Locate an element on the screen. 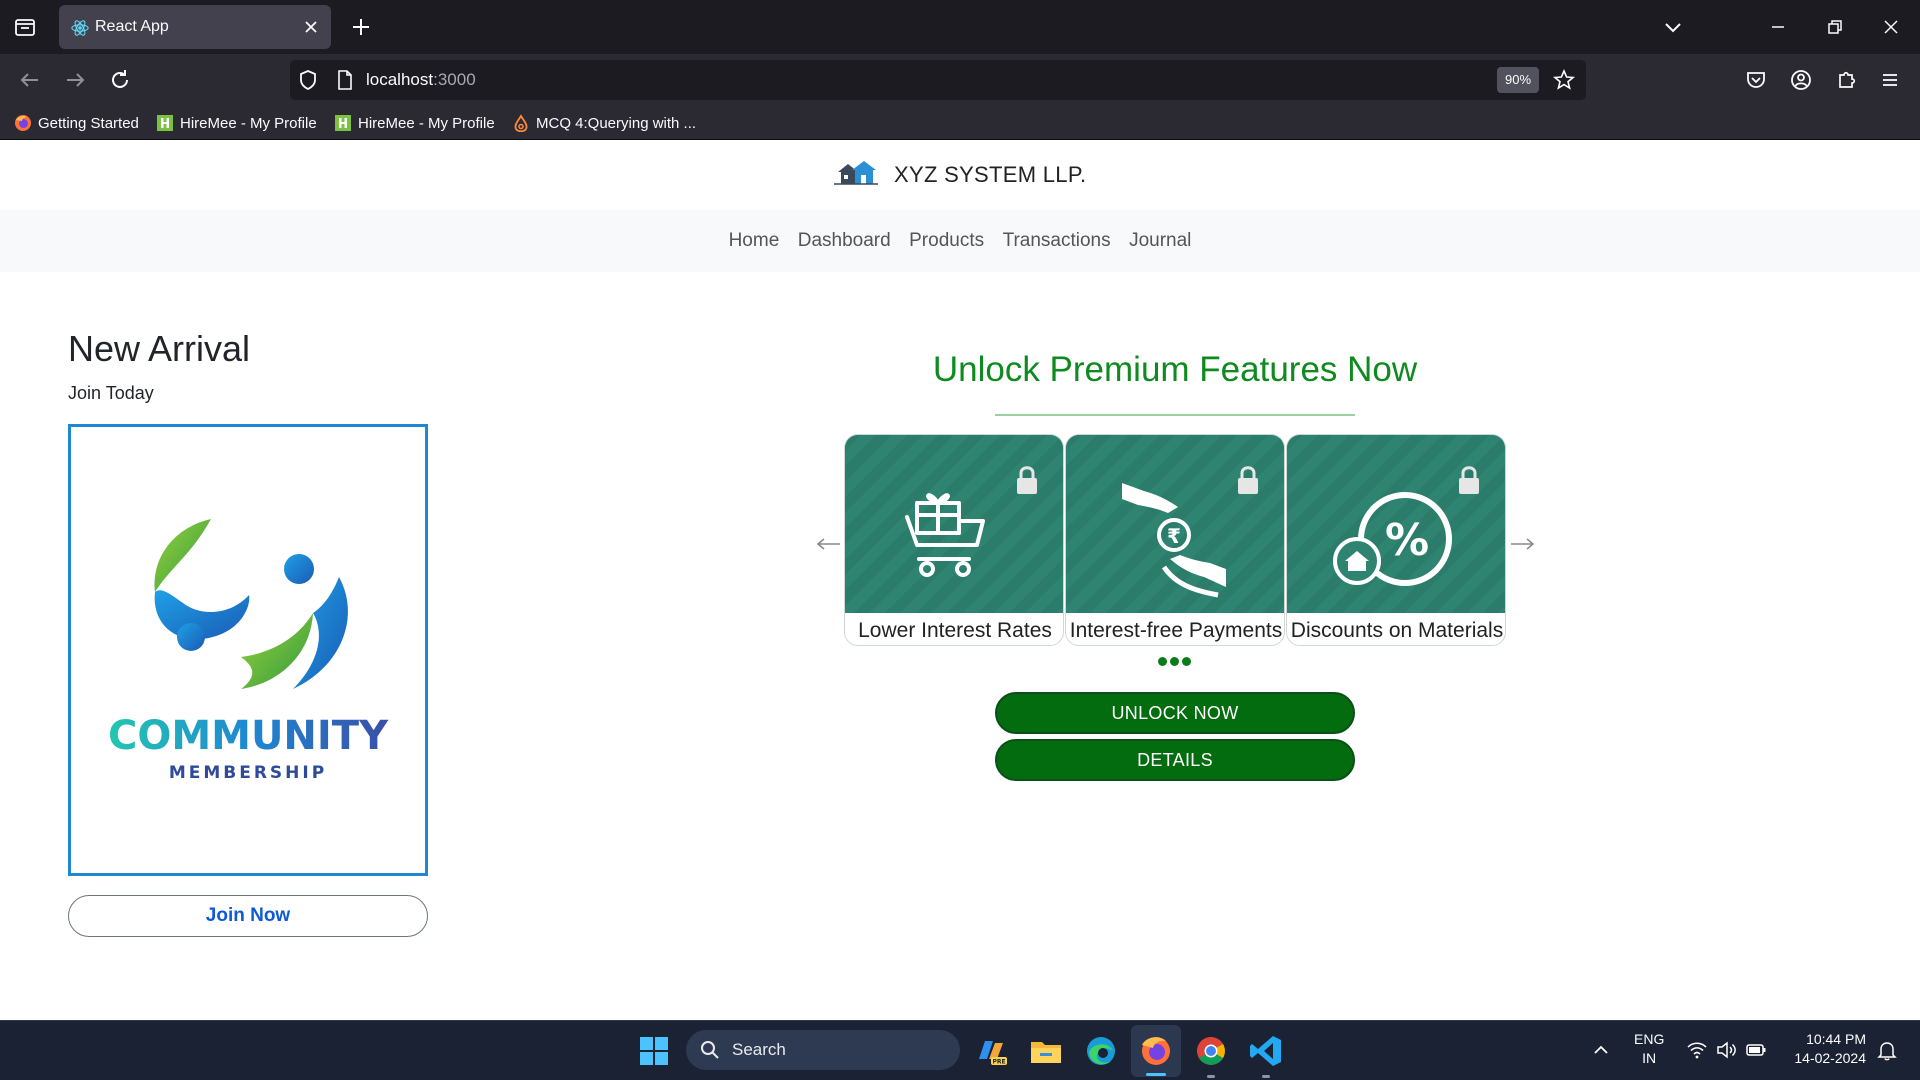 The image size is (1920, 1080). url-port: :3000 is located at coordinates (454, 79).